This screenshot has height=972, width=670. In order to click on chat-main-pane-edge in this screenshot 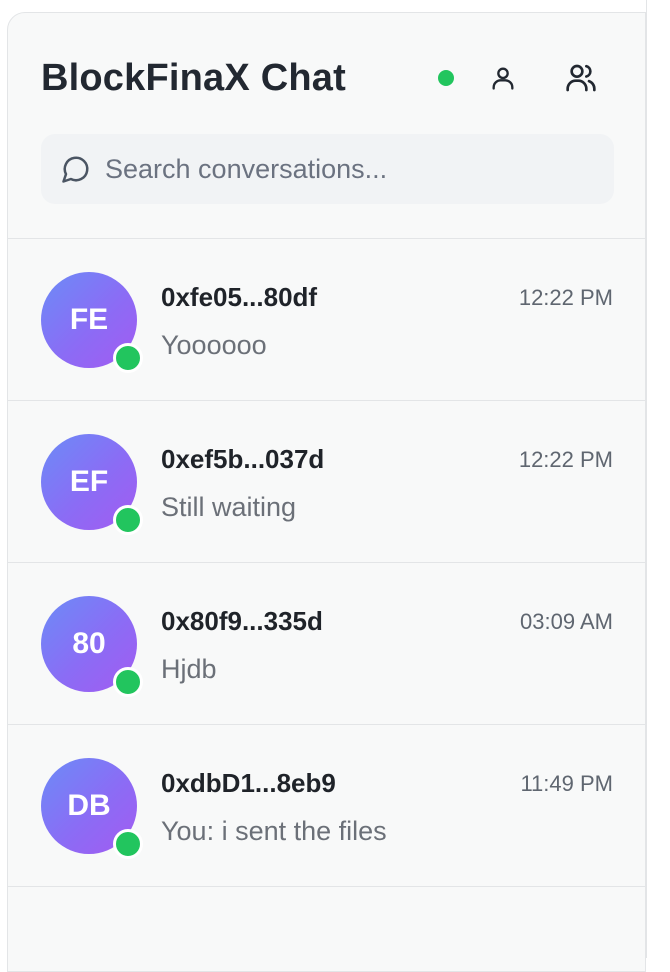, I will do `click(658, 479)`.